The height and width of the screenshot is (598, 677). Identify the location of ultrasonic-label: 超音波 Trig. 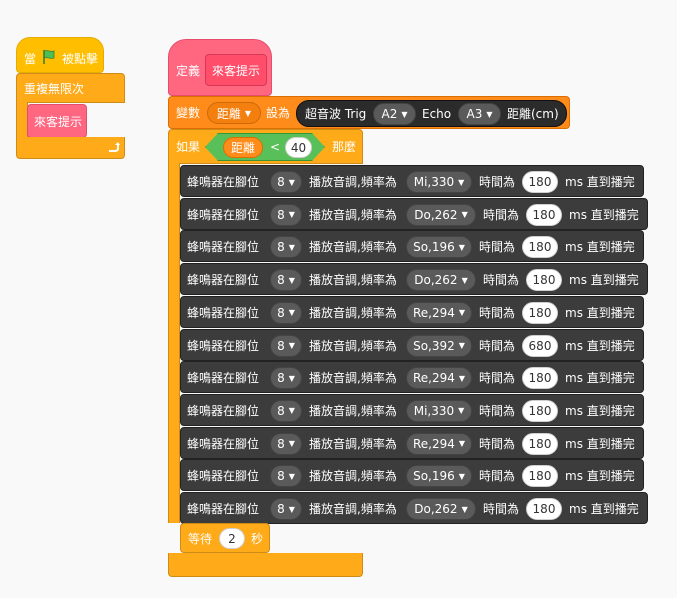
(336, 114).